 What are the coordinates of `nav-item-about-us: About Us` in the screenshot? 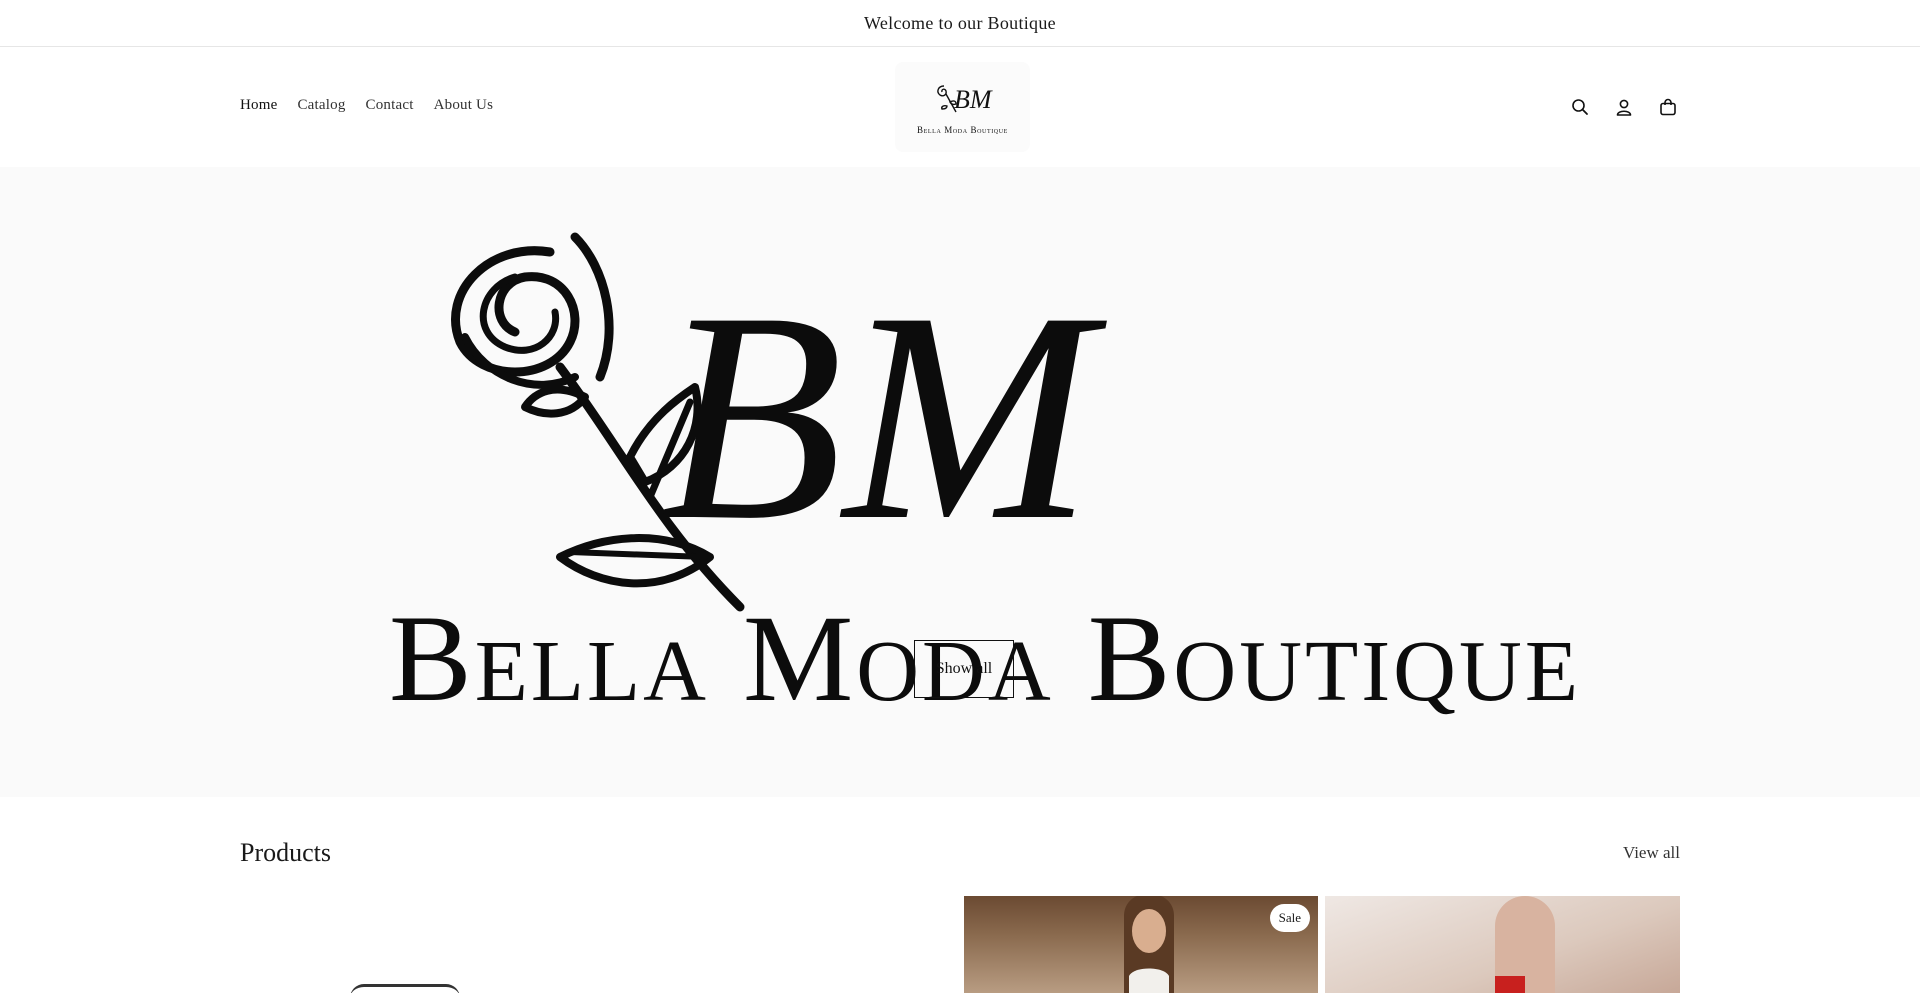 It's located at (464, 105).